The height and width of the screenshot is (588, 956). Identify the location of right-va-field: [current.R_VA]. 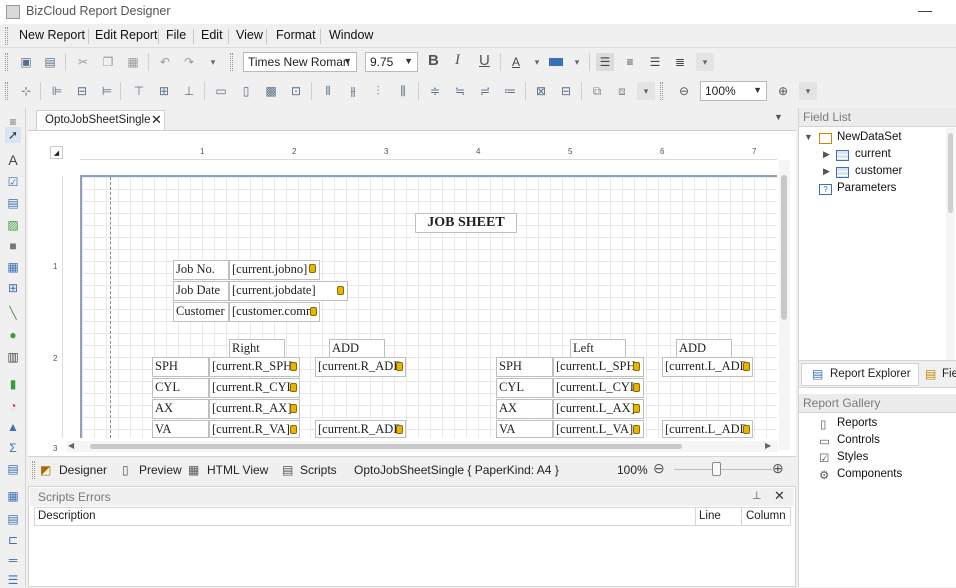
(254, 429).